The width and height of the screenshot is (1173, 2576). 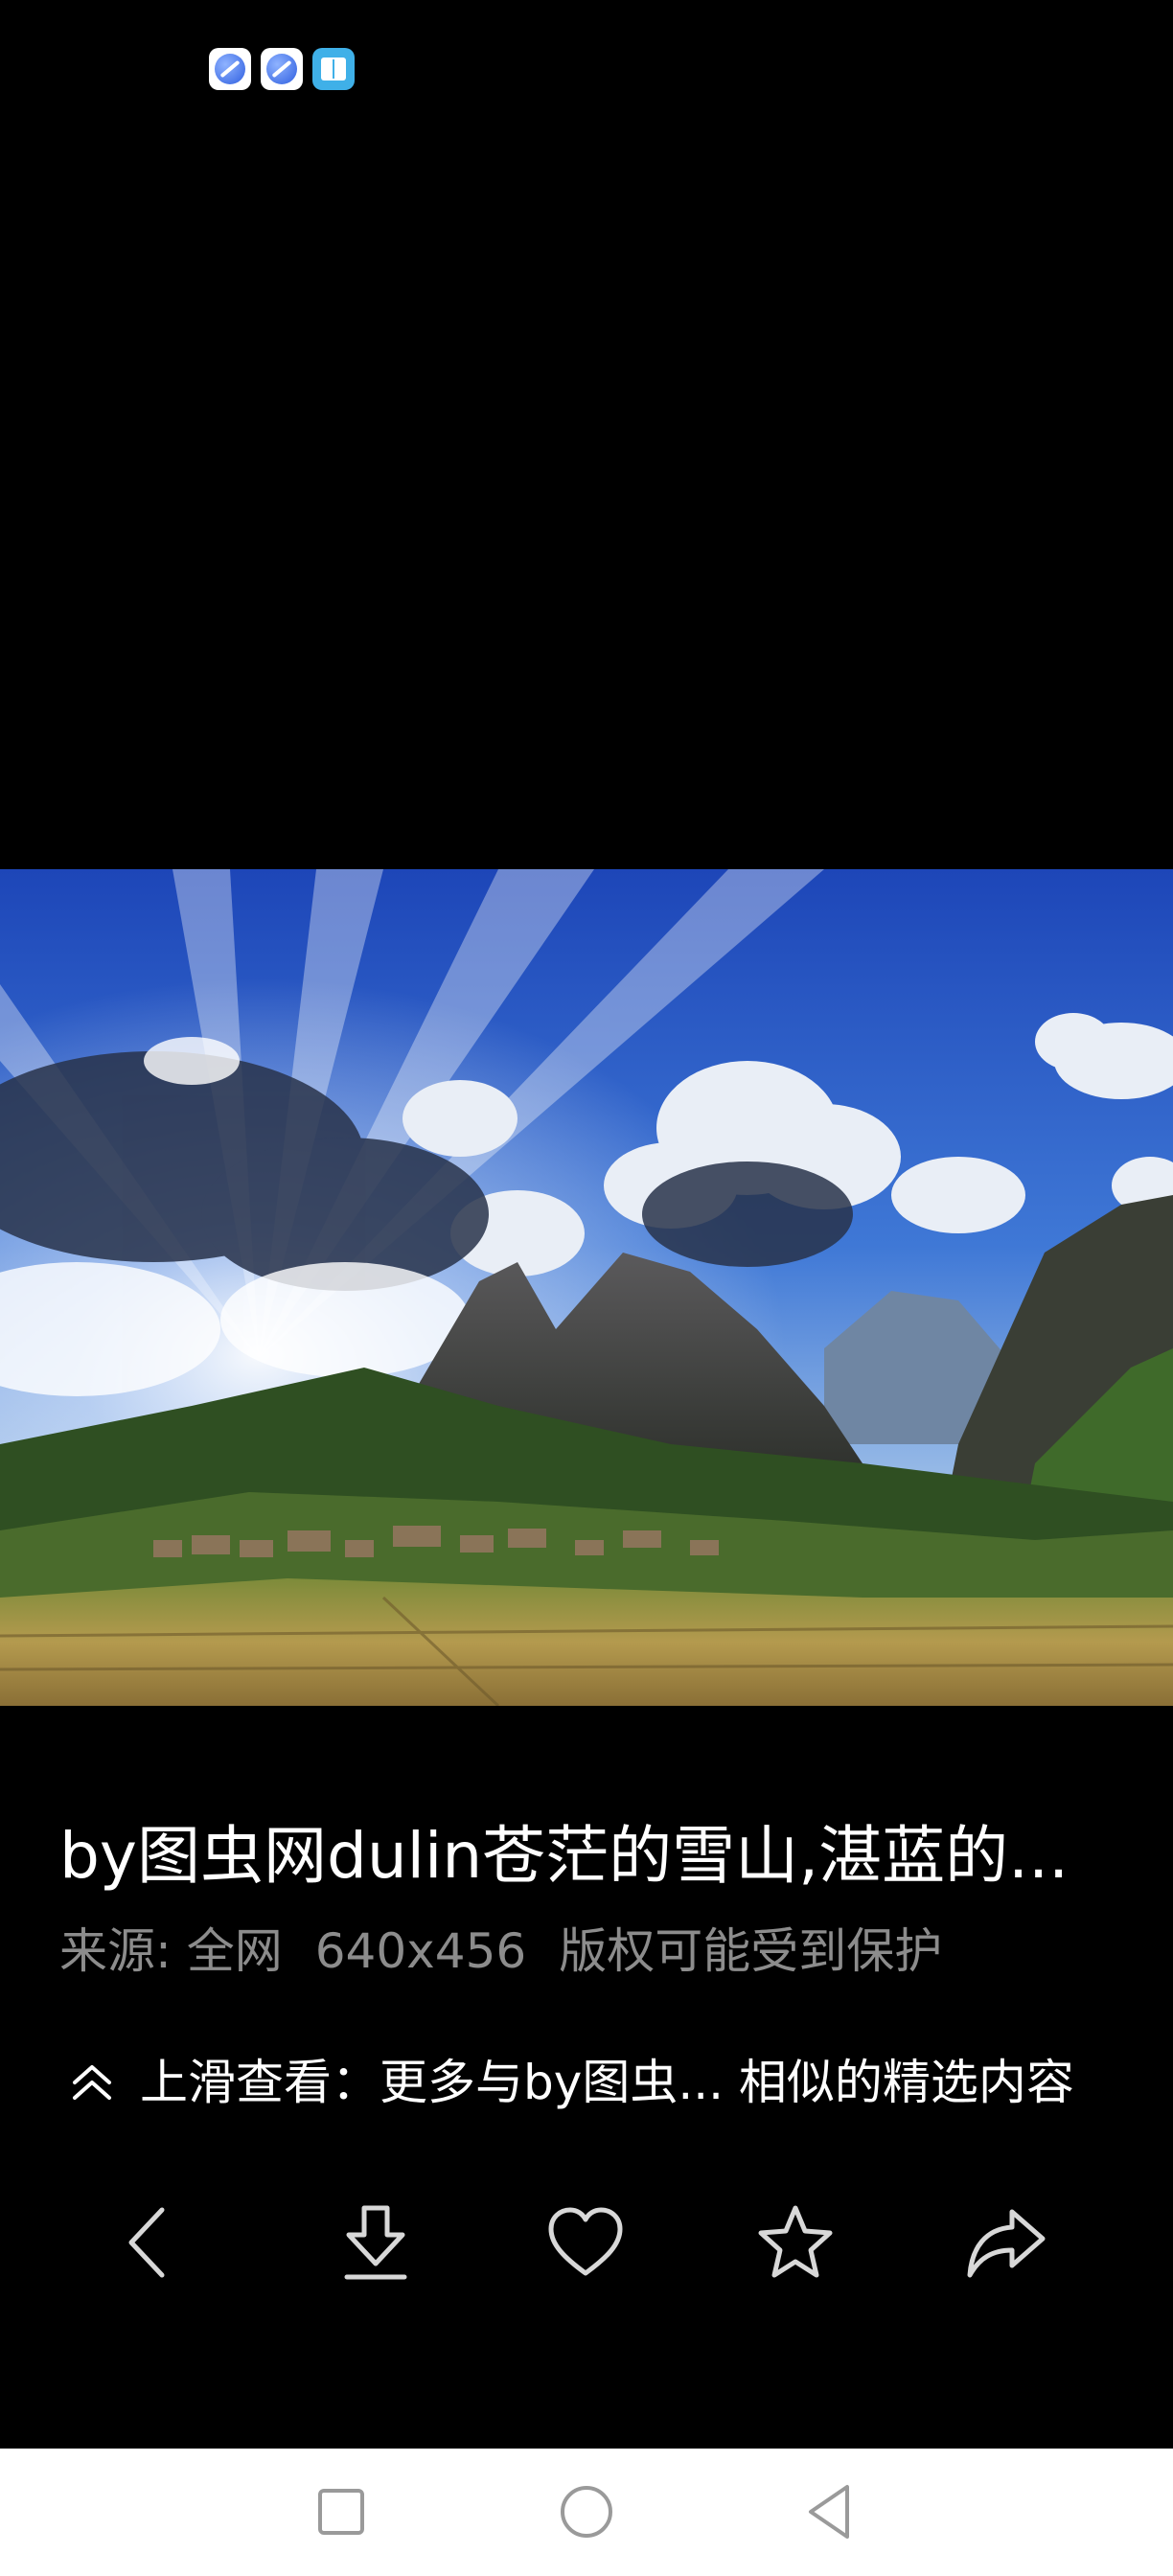 I want to click on image-meta: 来源: 全网 640x456 版权可能受到保护, so click(x=500, y=1951).